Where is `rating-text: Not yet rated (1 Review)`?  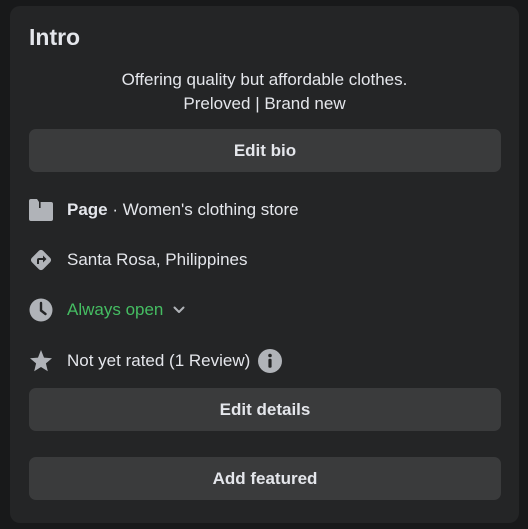 rating-text: Not yet rated (1 Review) is located at coordinates (158, 361).